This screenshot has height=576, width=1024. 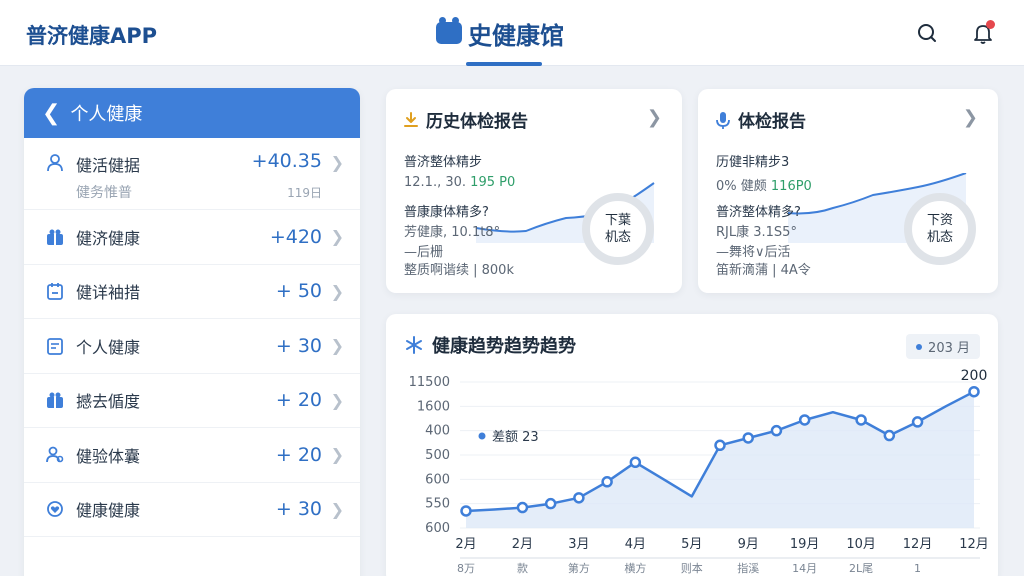 What do you see at coordinates (298, 509) in the screenshot?
I see `sidebar-item-value: + 30` at bounding box center [298, 509].